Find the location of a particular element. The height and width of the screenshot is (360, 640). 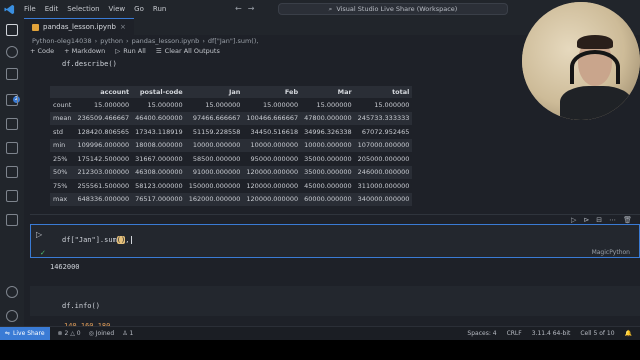

more-icon: ⋯ is located at coordinates (612, 220).